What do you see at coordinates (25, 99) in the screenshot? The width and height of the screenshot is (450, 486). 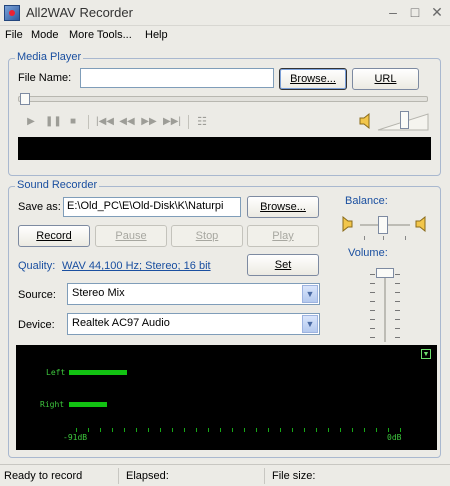 I see `seek-thumb` at bounding box center [25, 99].